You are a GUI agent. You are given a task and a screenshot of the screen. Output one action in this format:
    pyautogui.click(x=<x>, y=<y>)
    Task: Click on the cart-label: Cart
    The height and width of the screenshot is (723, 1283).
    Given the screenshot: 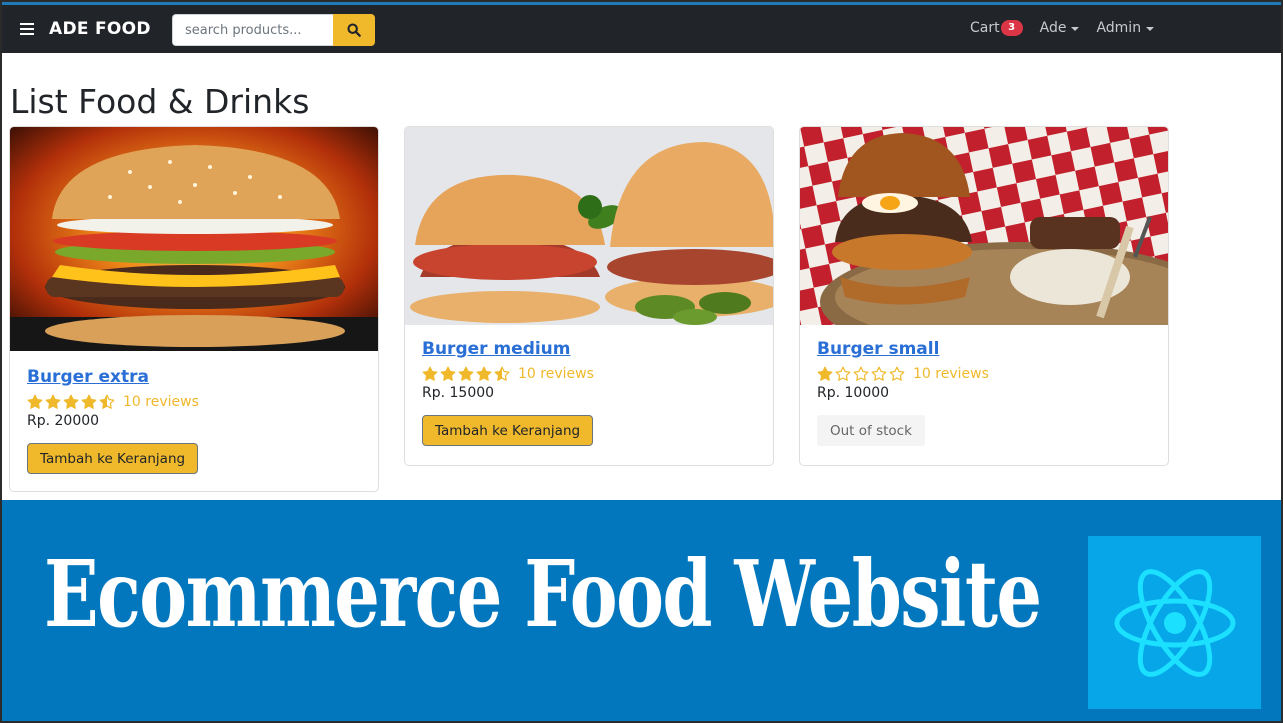 What is the action you would take?
    pyautogui.click(x=985, y=28)
    